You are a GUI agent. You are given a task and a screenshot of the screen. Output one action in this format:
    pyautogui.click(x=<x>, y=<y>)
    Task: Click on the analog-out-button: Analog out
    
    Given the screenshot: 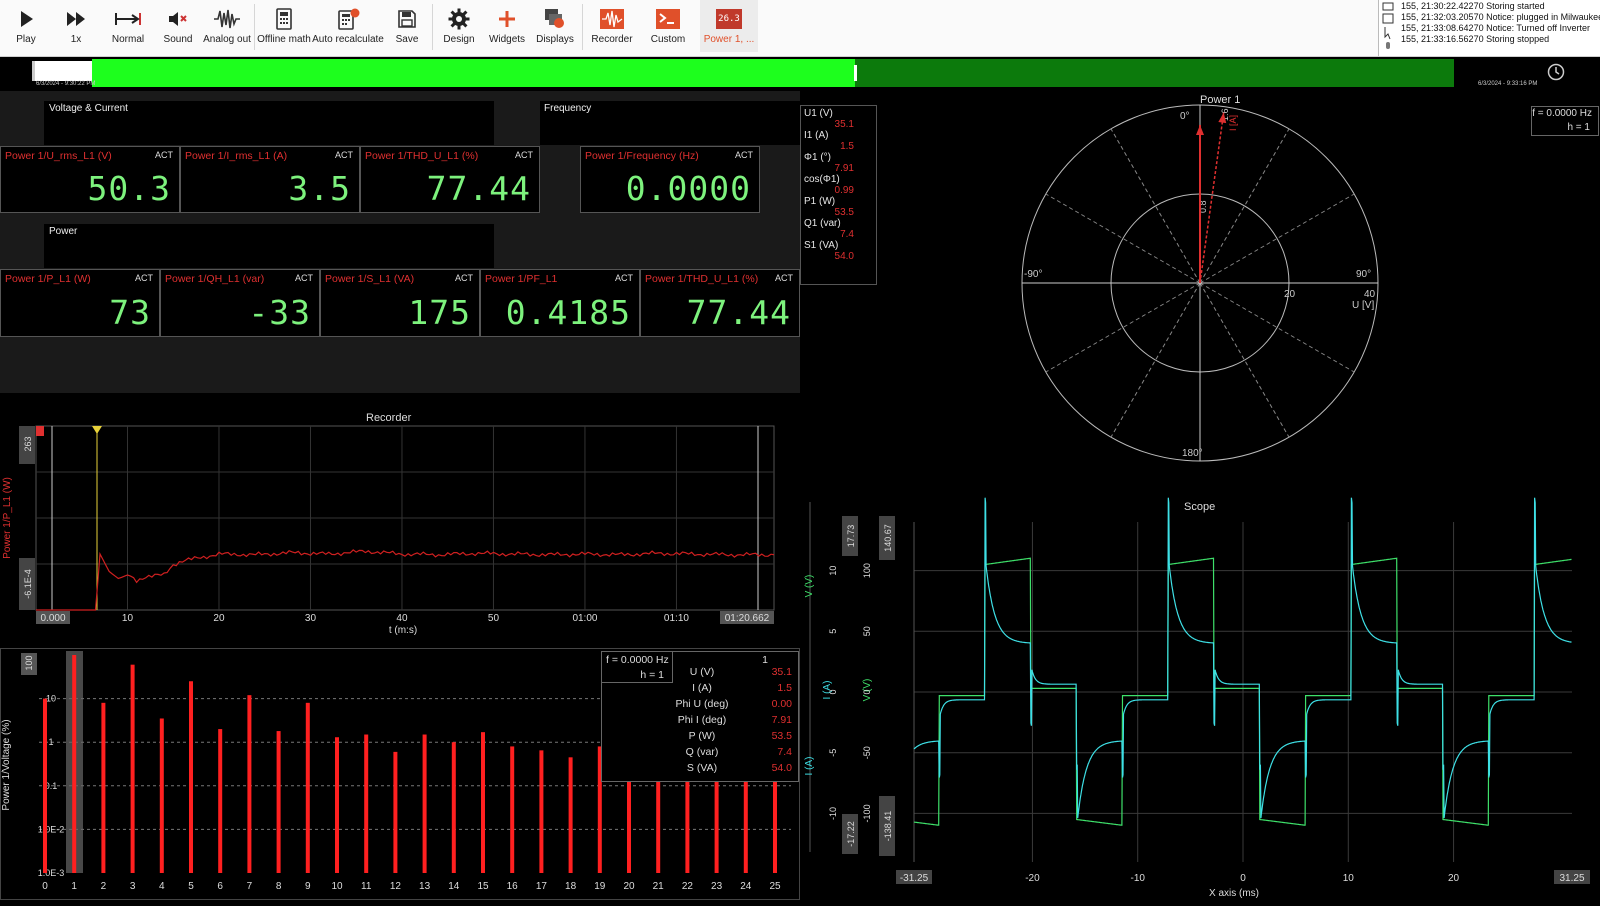 What is the action you would take?
    pyautogui.click(x=227, y=26)
    